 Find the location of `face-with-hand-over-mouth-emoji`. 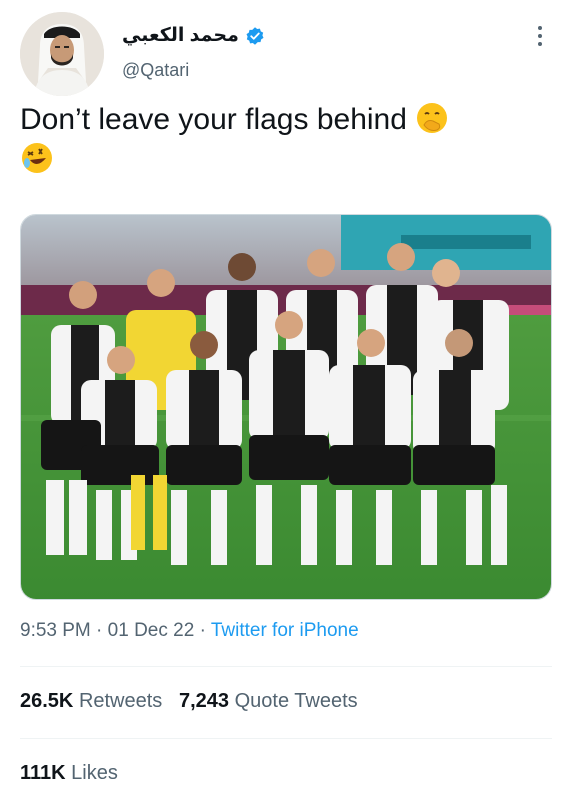

face-with-hand-over-mouth-emoji is located at coordinates (432, 118).